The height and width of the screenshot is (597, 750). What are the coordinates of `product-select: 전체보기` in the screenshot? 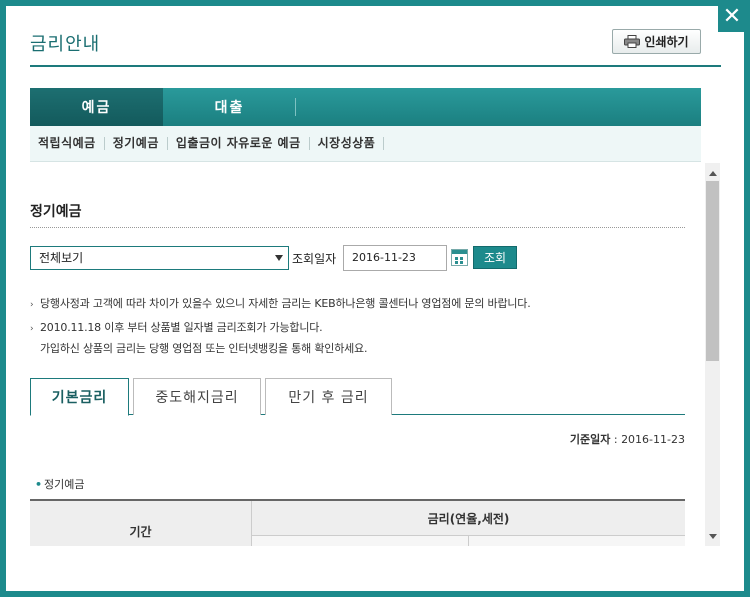 It's located at (159, 258).